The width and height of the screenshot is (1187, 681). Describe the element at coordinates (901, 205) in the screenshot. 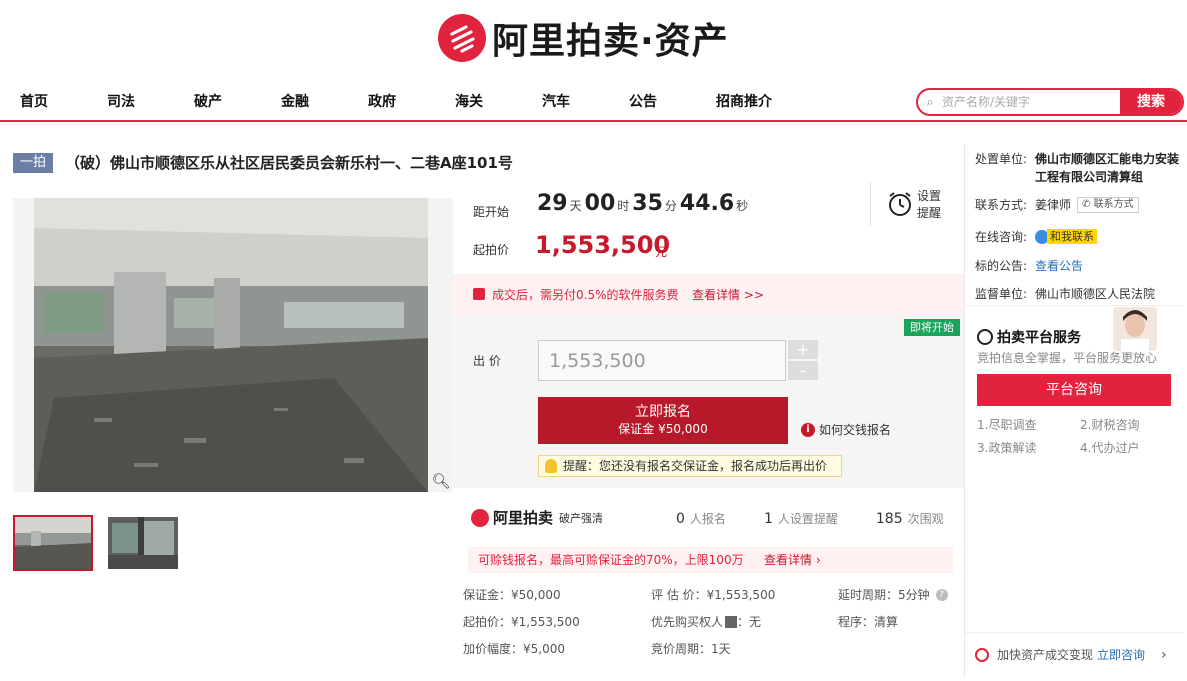

I see `alarm-clock-icon` at that location.